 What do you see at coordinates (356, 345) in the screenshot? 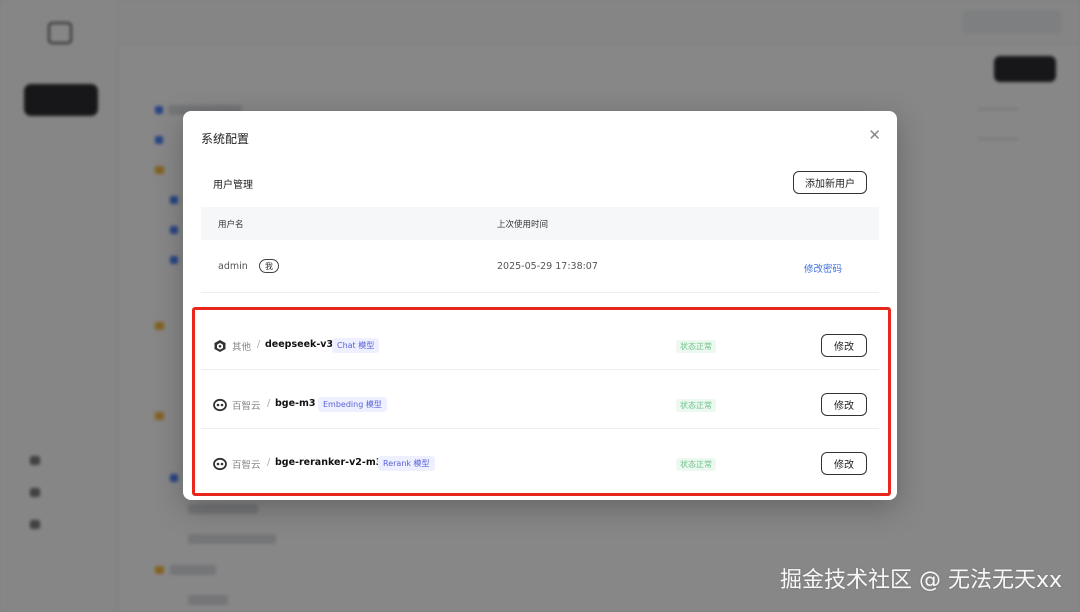
I see `model-type-tag: Chat 模型` at bounding box center [356, 345].